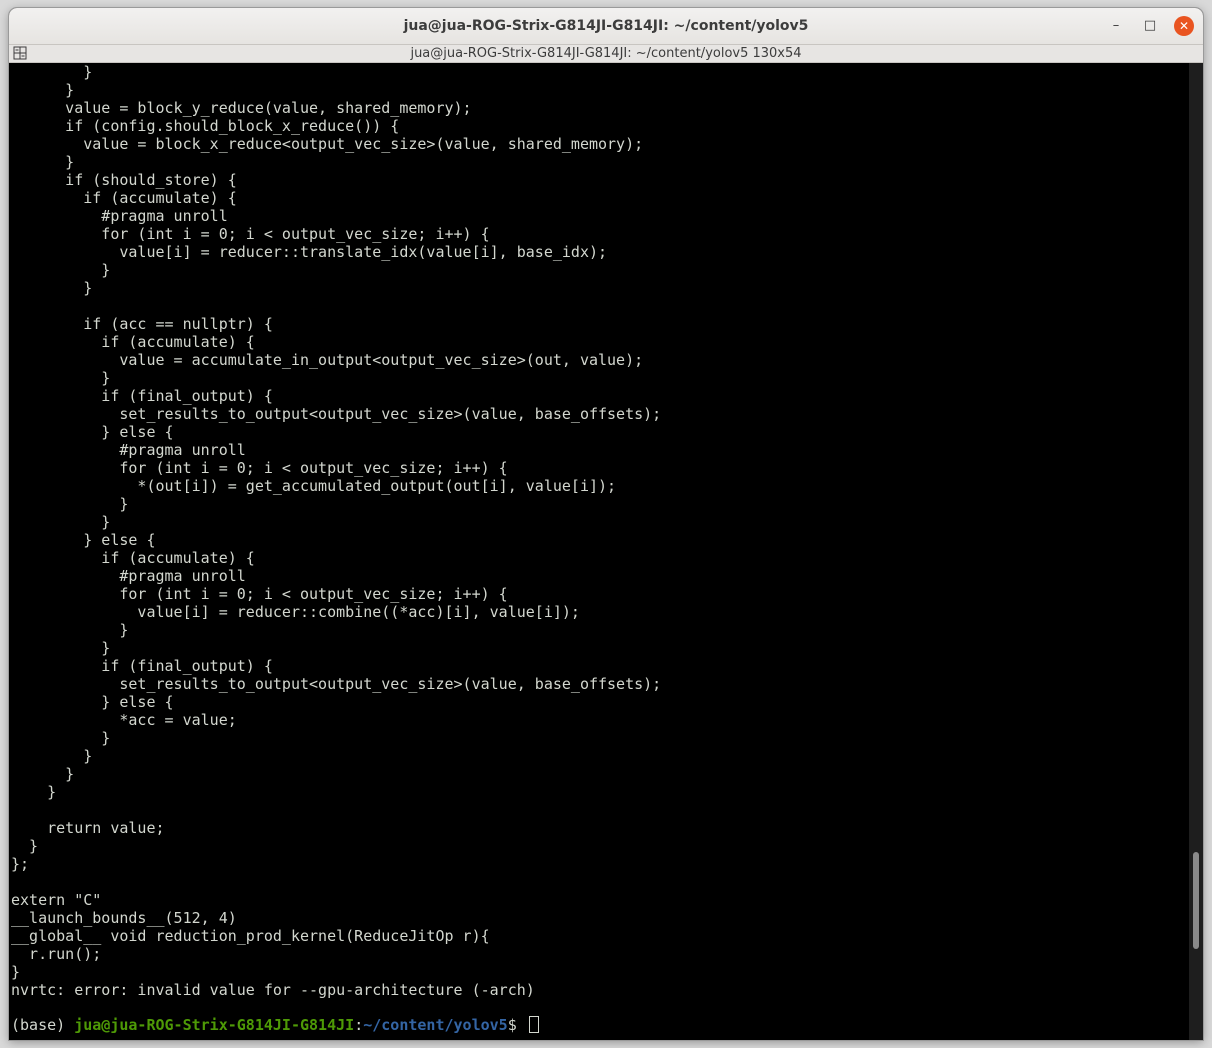 The image size is (1212, 1048). I want to click on terminal-line: extern "C", so click(56, 900).